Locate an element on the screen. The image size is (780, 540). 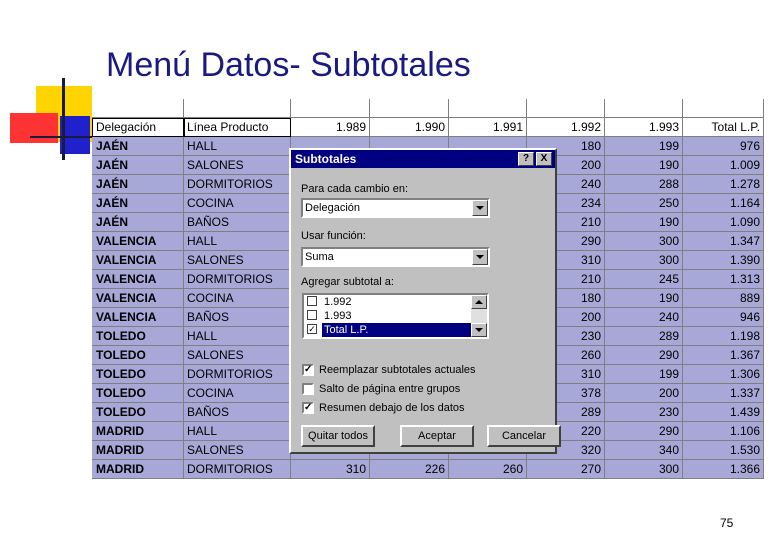
remove-all-button: Quitar todos is located at coordinates (338, 436).